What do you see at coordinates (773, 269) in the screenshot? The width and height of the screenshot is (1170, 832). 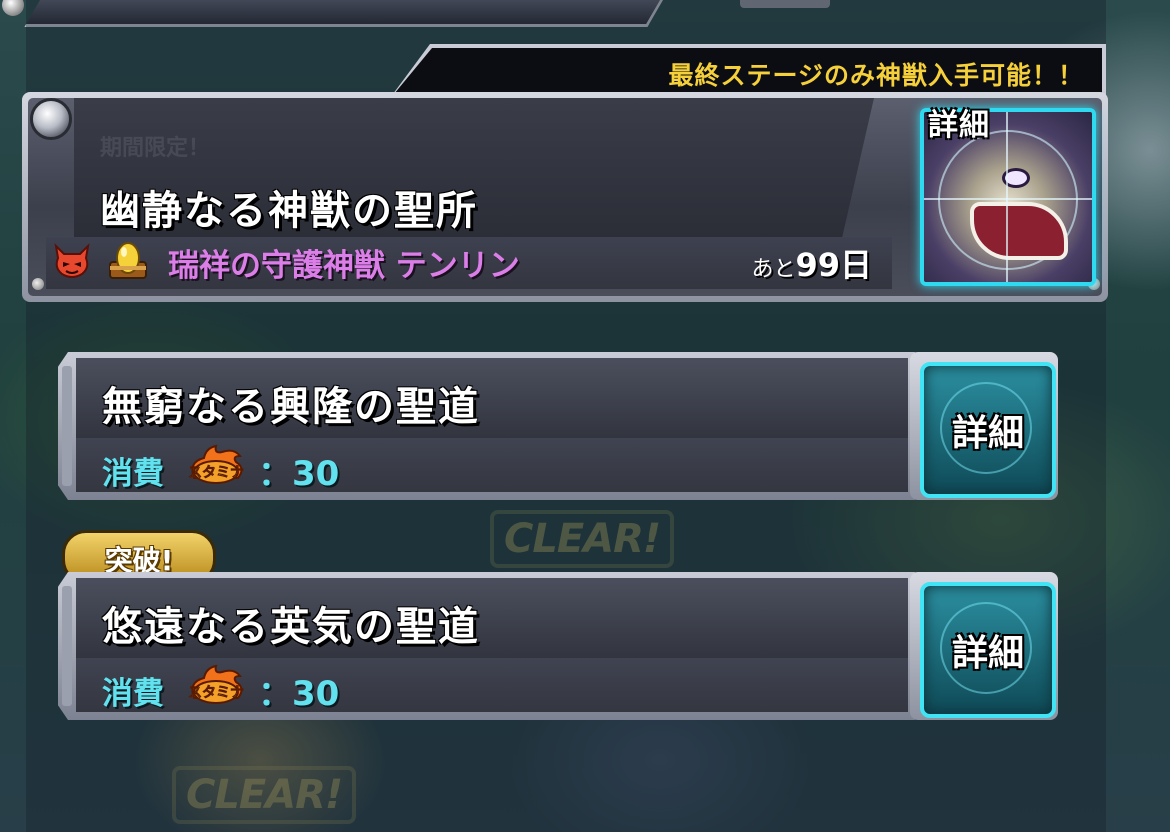 I see `days-prefix: あと` at bounding box center [773, 269].